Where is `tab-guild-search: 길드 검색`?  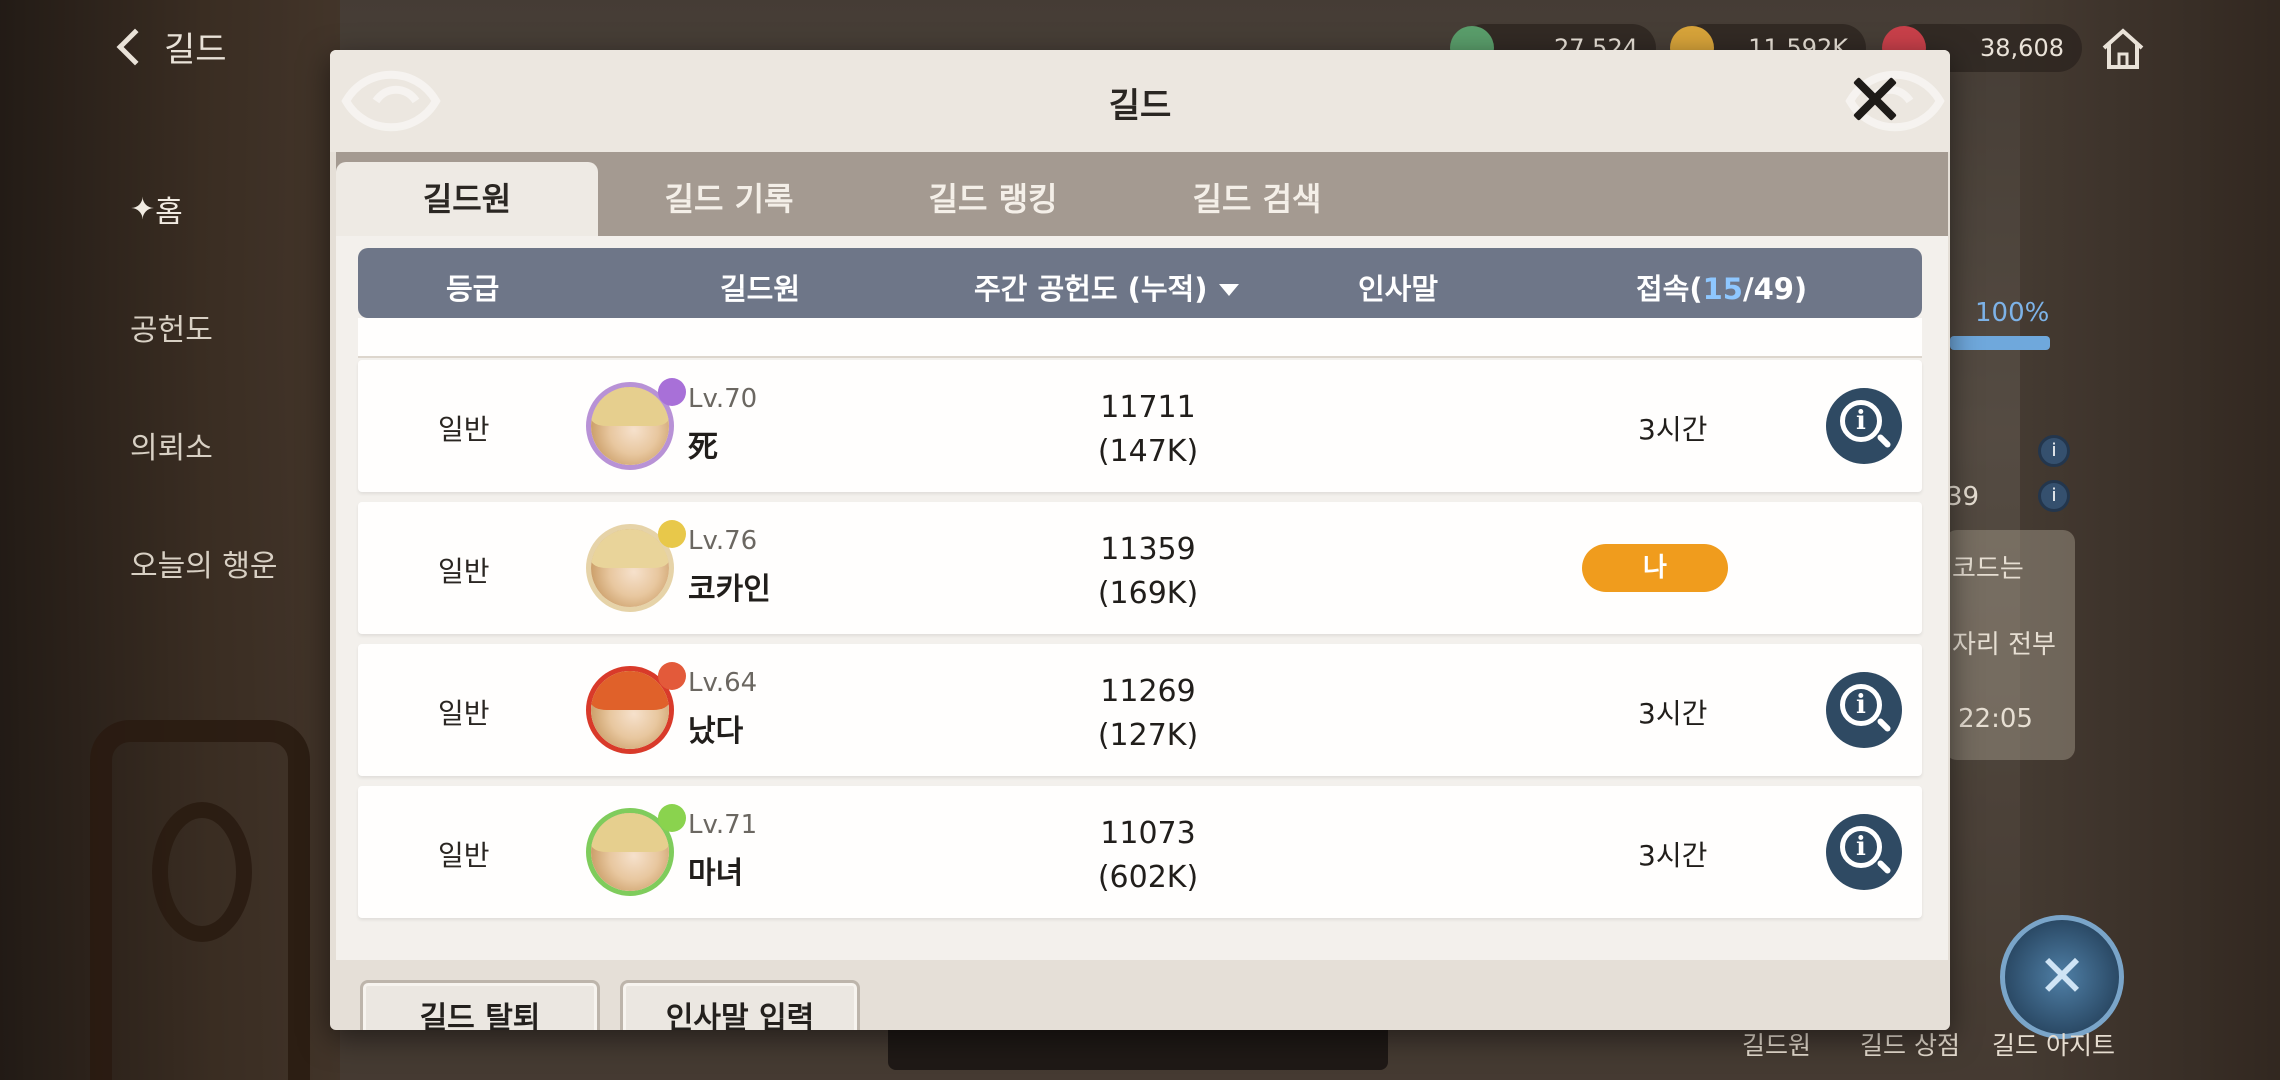
tab-guild-search: 길드 검색 is located at coordinates (1257, 199).